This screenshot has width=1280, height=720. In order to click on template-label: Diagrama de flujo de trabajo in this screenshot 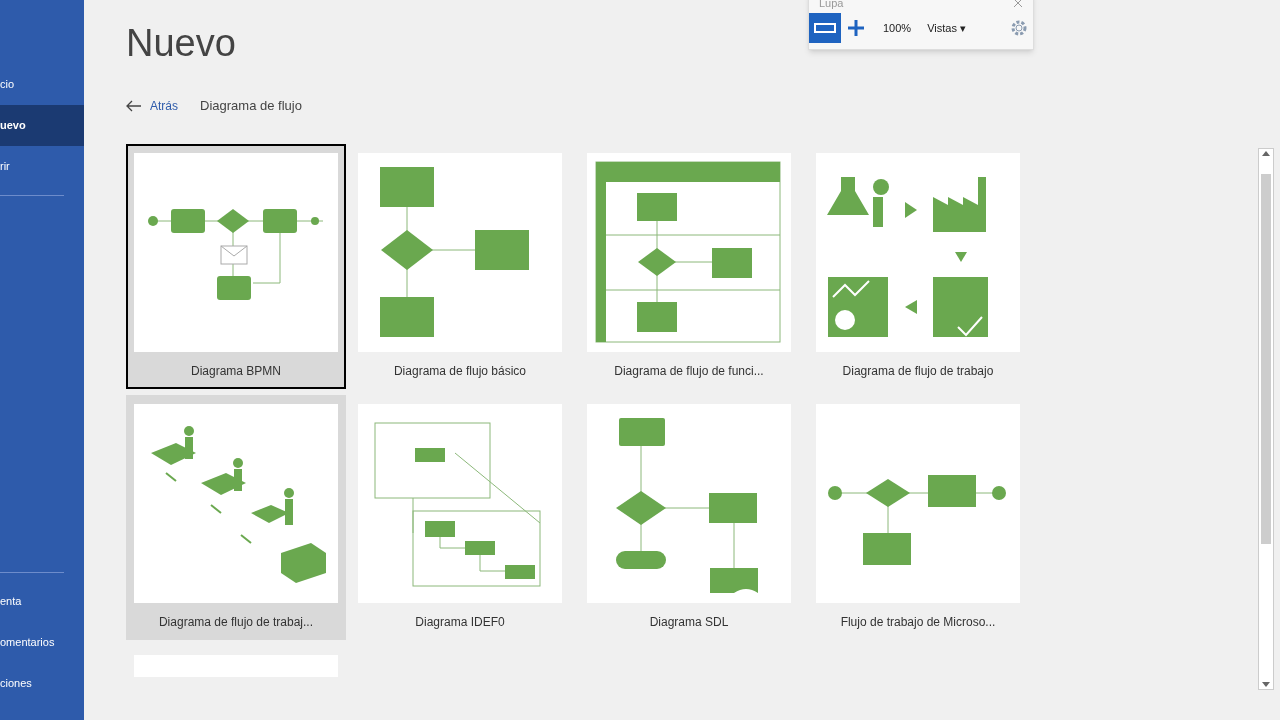, I will do `click(918, 371)`.